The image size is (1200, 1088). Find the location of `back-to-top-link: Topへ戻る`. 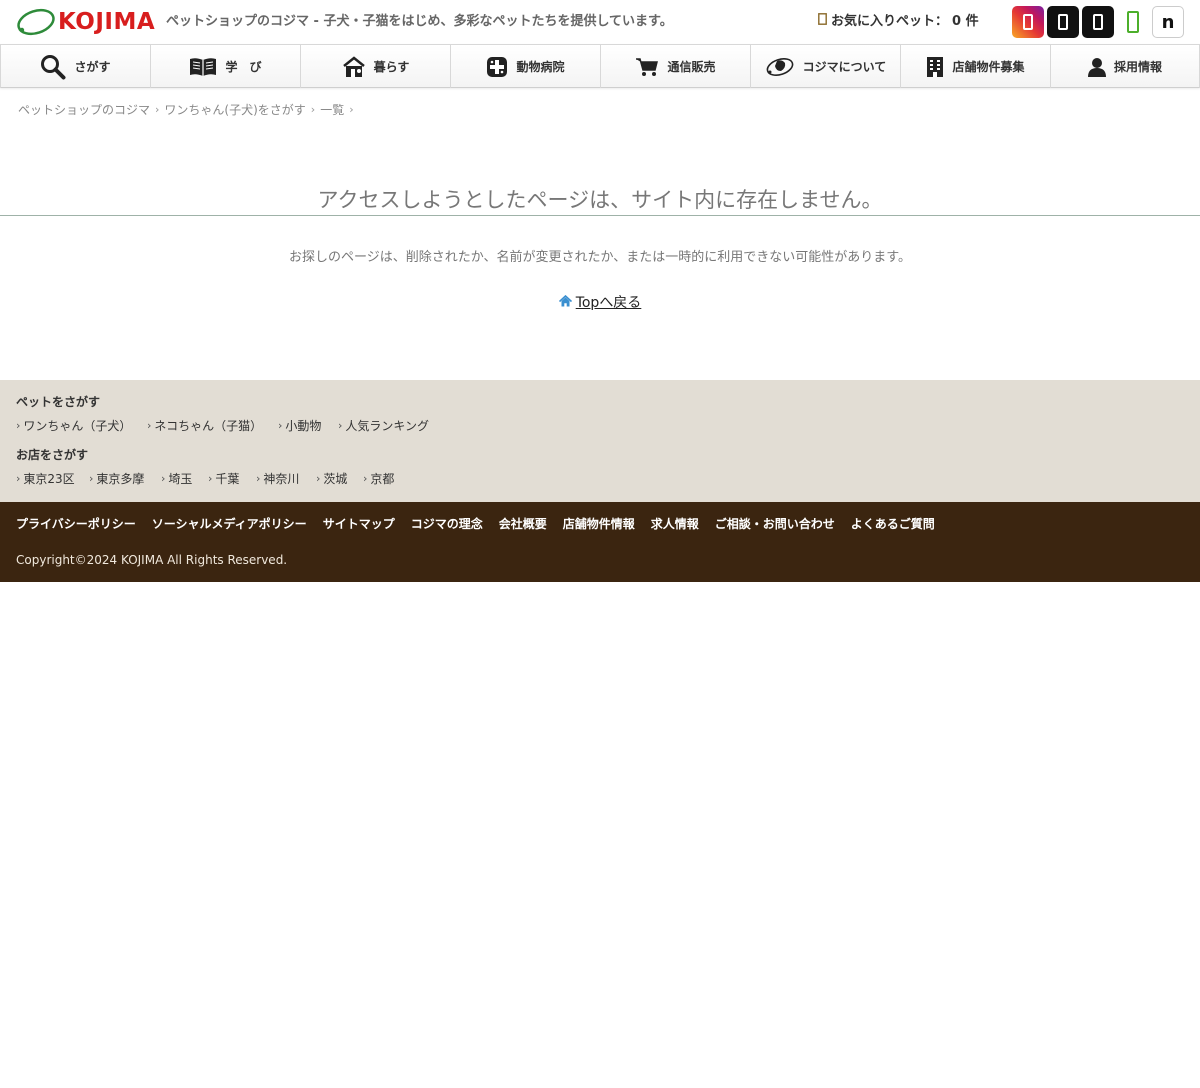

back-to-top-link: Topへ戻る is located at coordinates (600, 303).